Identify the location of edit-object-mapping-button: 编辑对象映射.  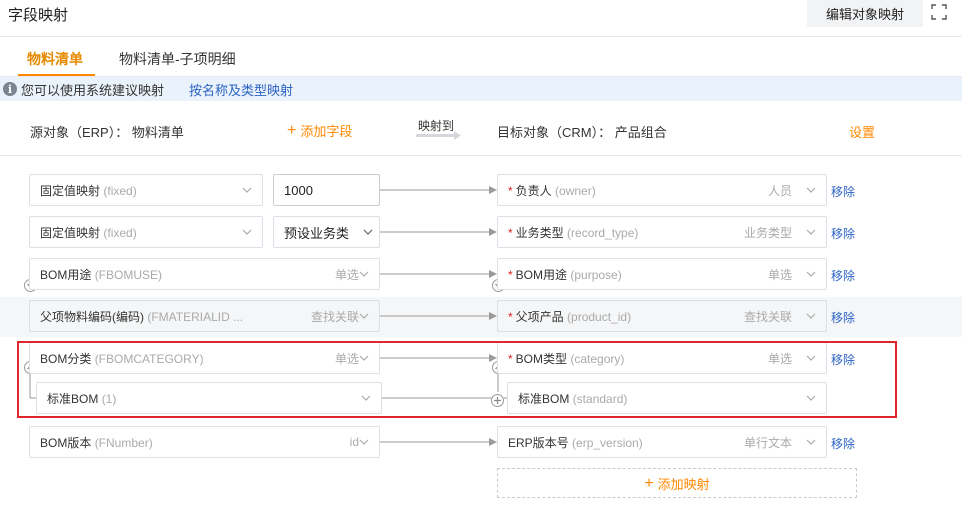
(865, 13).